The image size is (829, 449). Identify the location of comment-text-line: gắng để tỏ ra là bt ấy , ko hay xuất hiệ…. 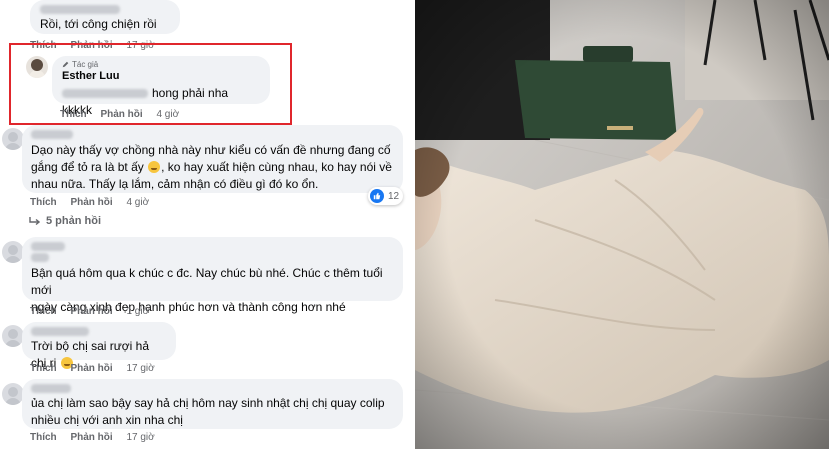
(212, 167).